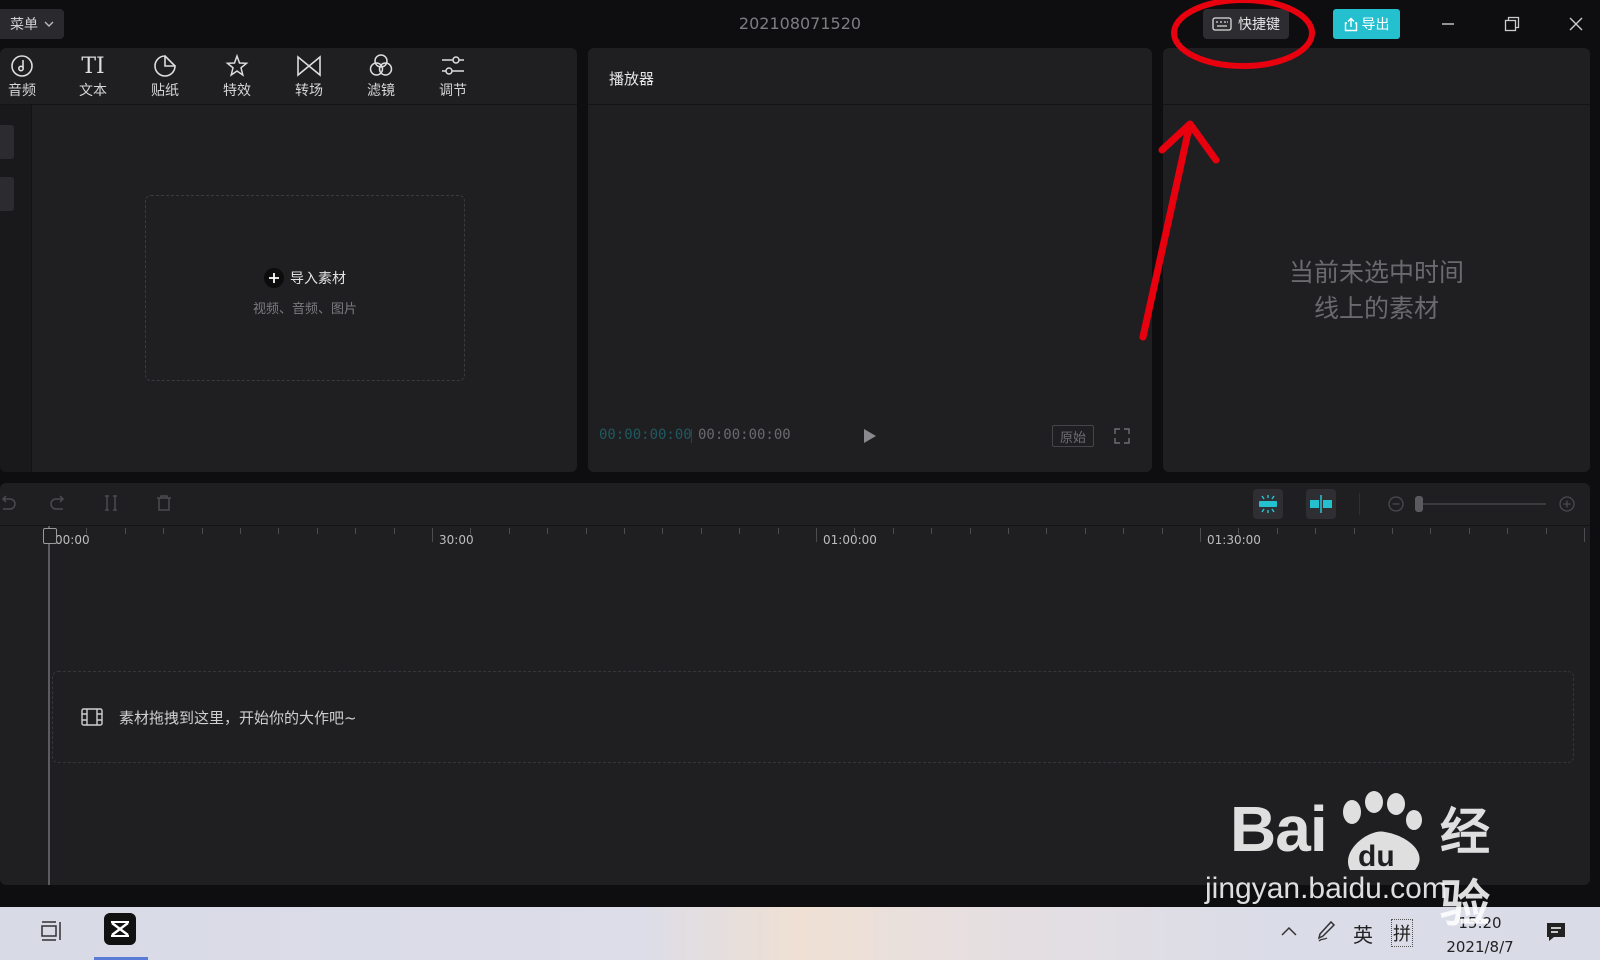  Describe the element at coordinates (453, 91) in the screenshot. I see `tab-adjust-label: 调节` at that location.